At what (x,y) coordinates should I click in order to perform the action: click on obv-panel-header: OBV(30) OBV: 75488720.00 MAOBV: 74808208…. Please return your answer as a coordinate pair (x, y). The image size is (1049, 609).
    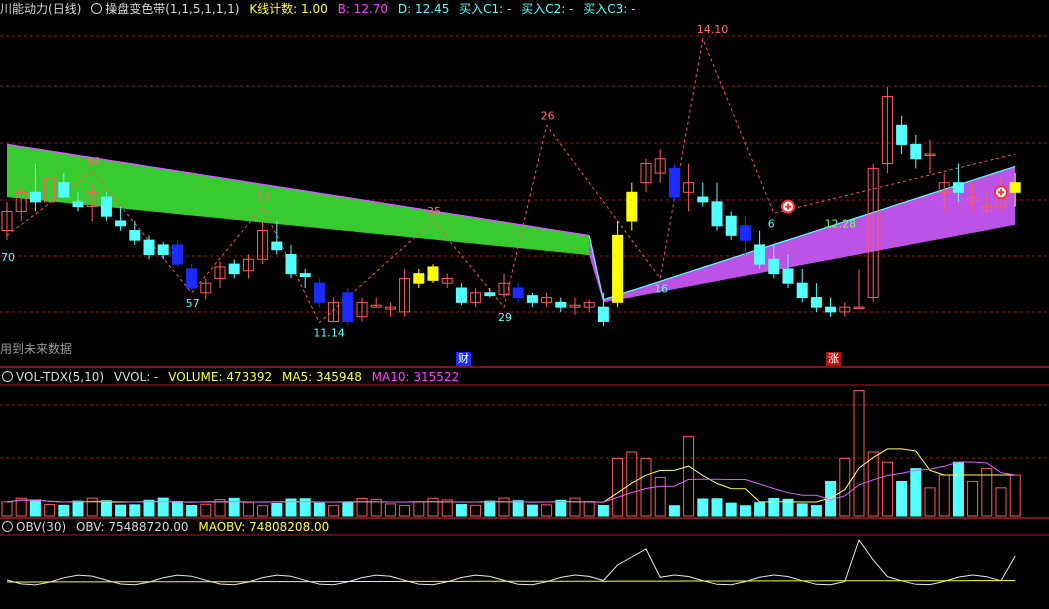
    Looking at the image, I should click on (167, 527).